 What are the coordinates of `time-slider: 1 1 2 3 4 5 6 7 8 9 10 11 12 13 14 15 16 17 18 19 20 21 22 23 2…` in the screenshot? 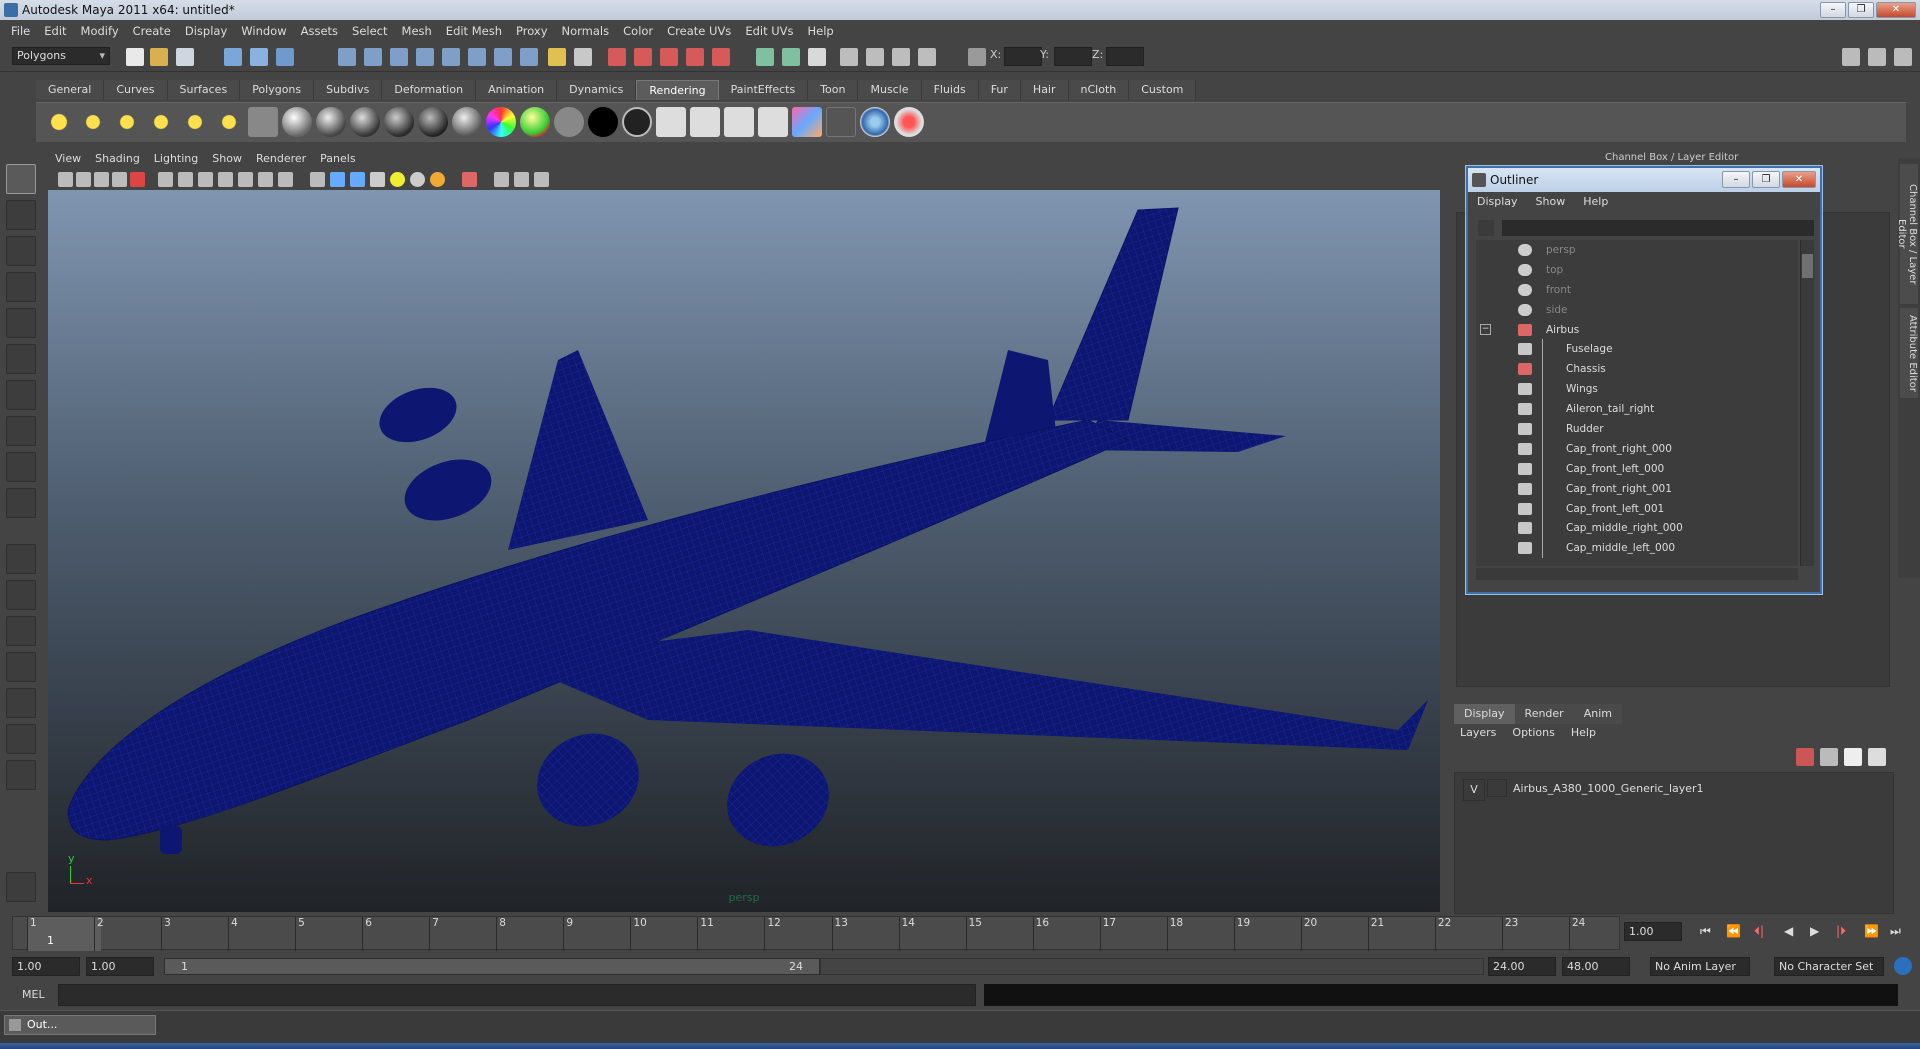 It's located at (816, 933).